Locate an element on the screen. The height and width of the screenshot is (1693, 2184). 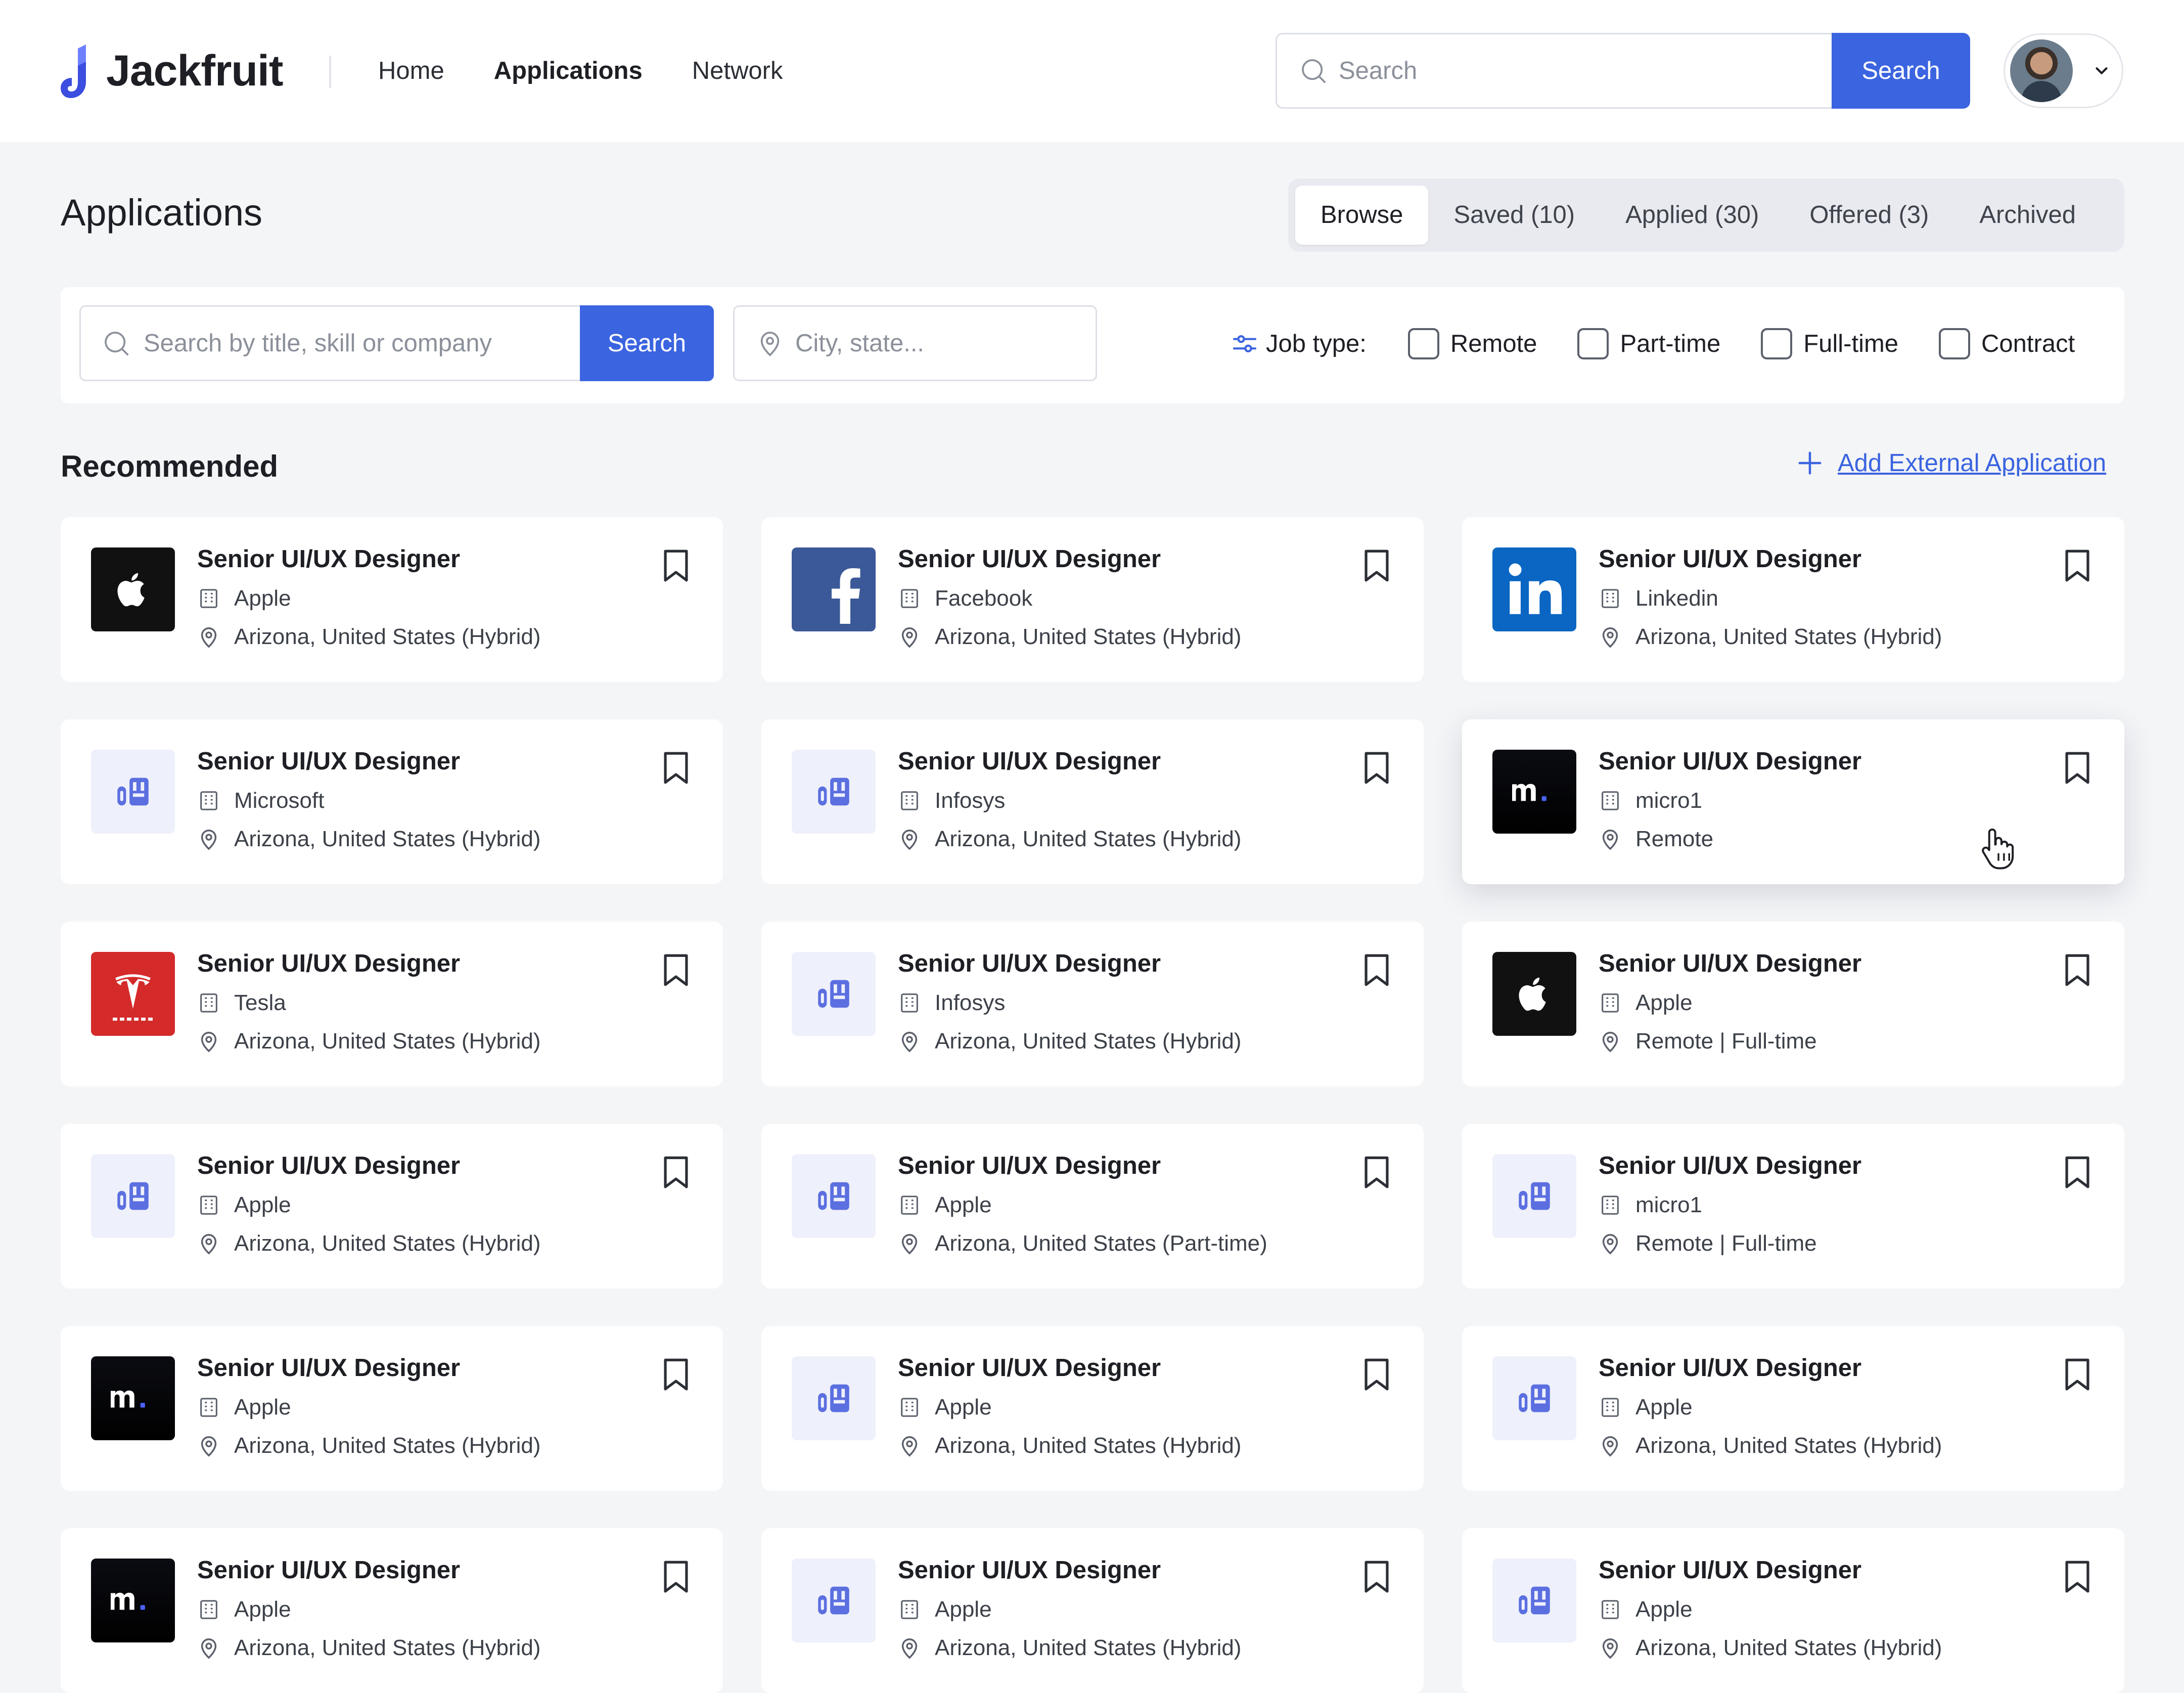
full-time-checkbox: Full-time is located at coordinates (1829, 343).